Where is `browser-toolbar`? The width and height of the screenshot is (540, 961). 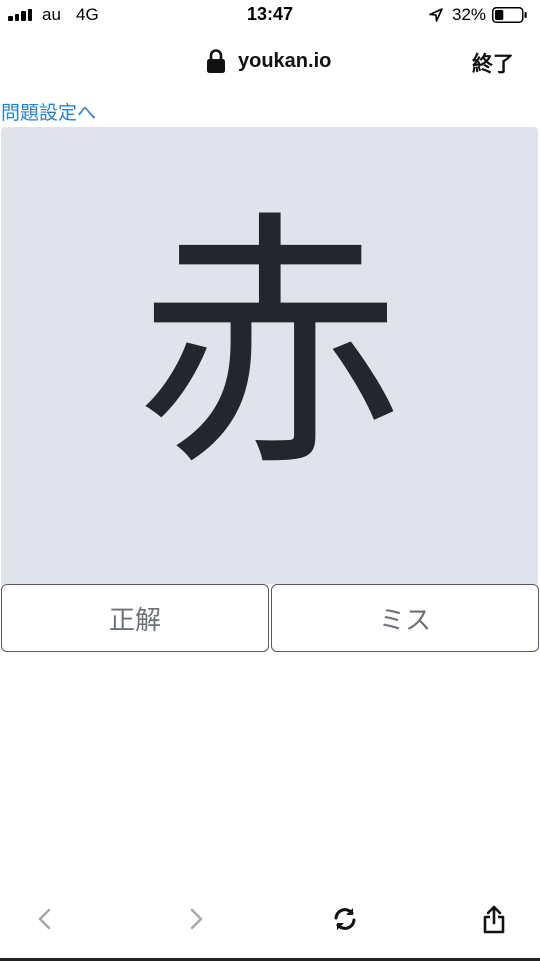
browser-toolbar is located at coordinates (270, 920).